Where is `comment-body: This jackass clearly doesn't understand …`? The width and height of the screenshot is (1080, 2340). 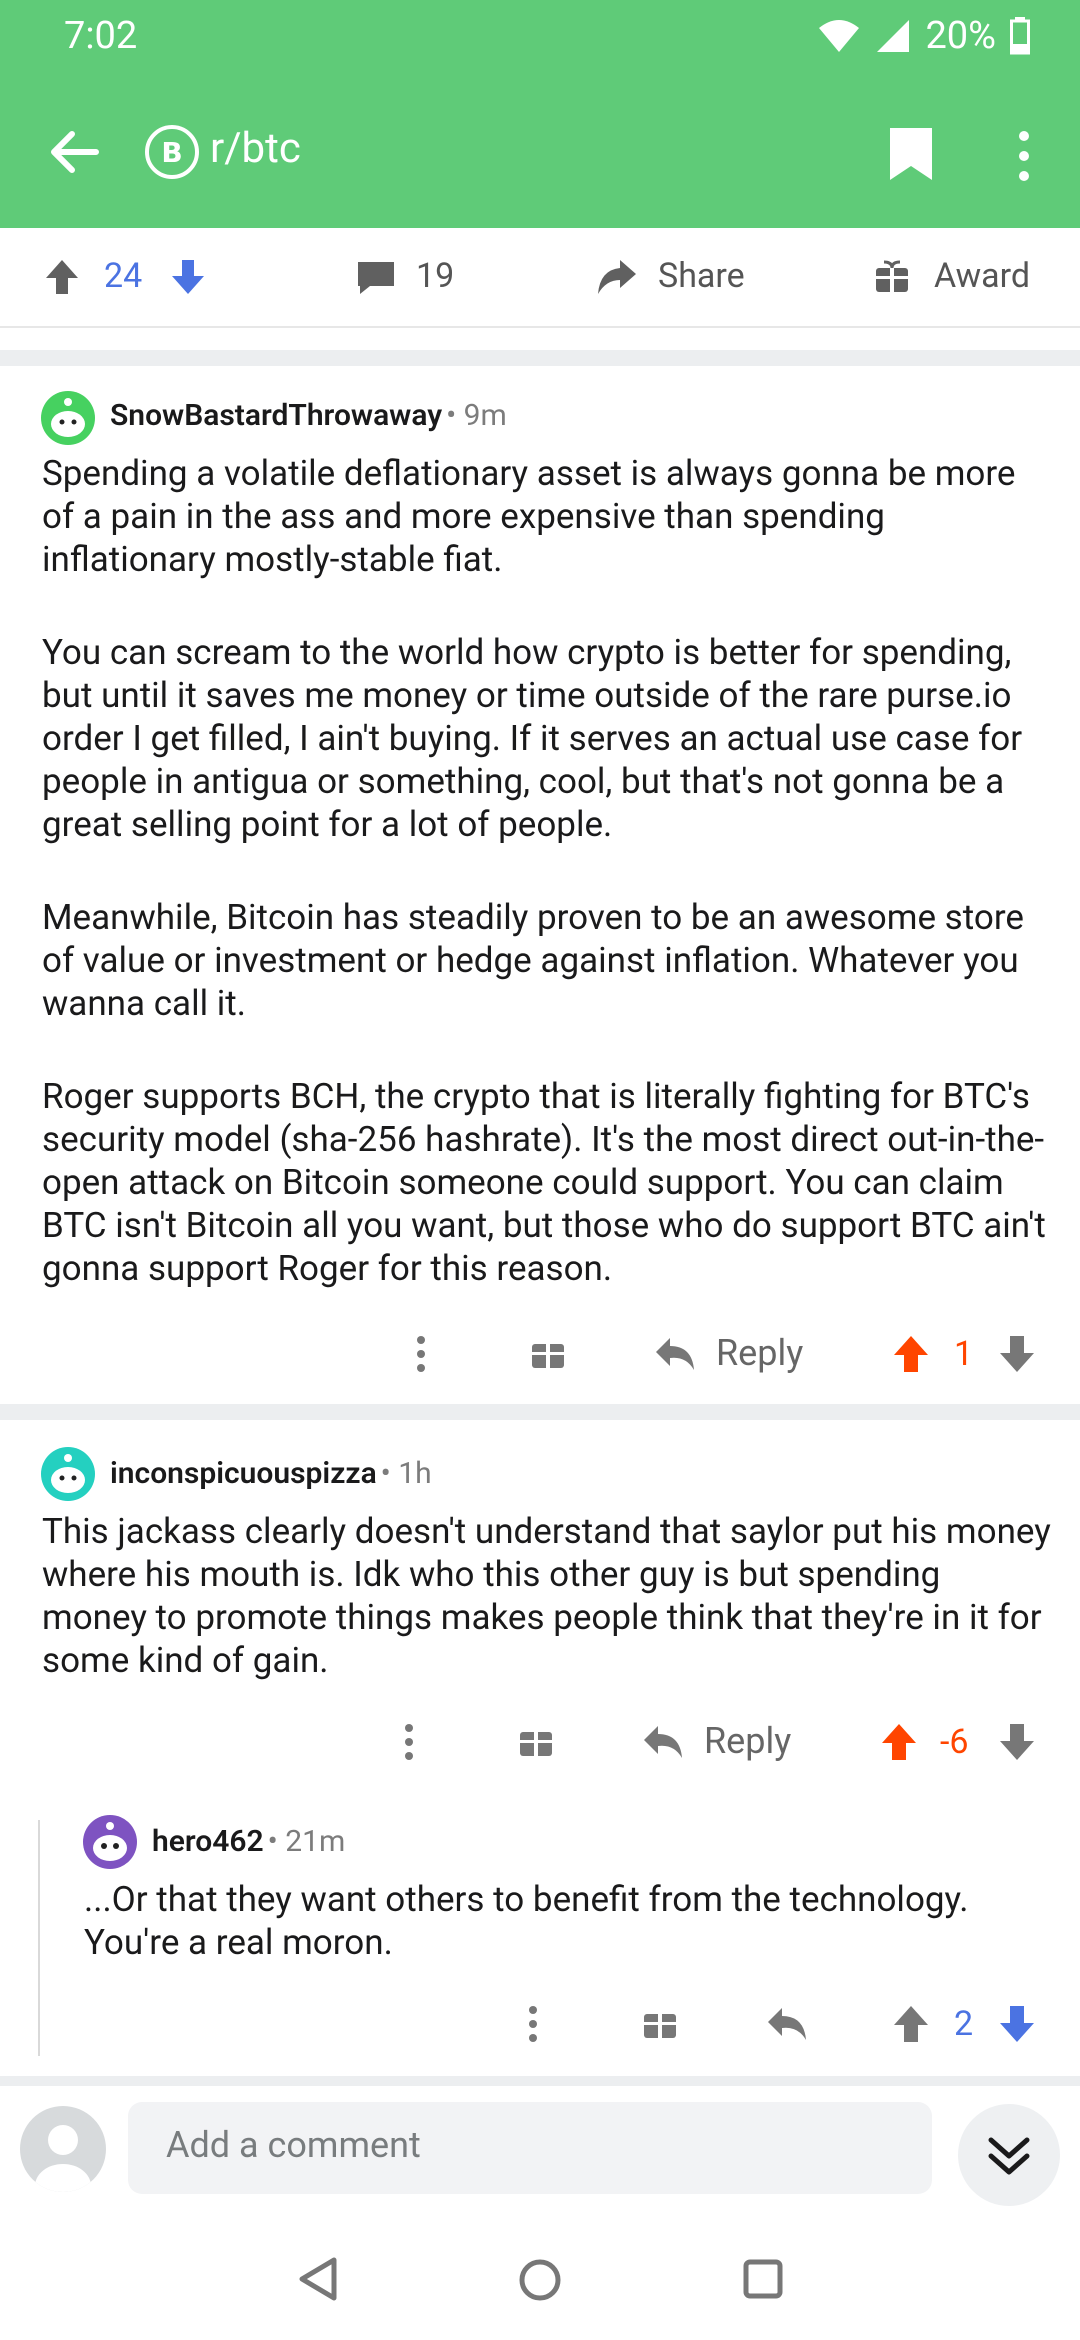
comment-body: This jackass clearly doesn't understand … is located at coordinates (547, 1596).